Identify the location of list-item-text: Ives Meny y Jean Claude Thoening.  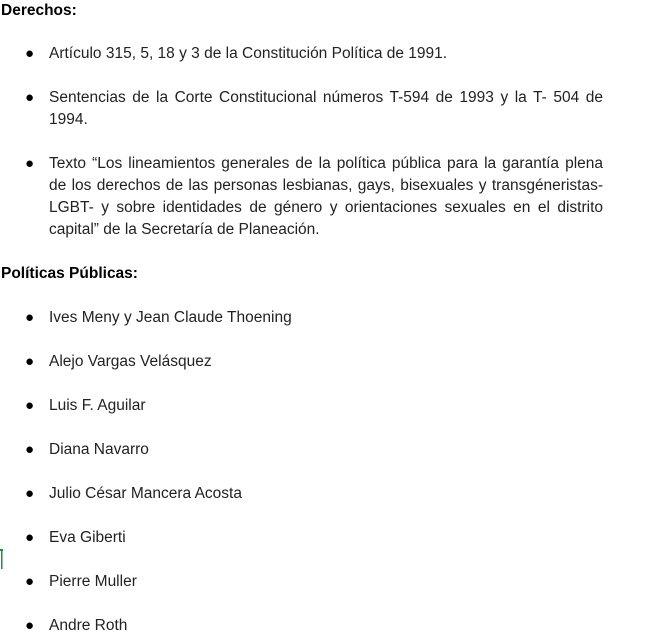
(170, 317).